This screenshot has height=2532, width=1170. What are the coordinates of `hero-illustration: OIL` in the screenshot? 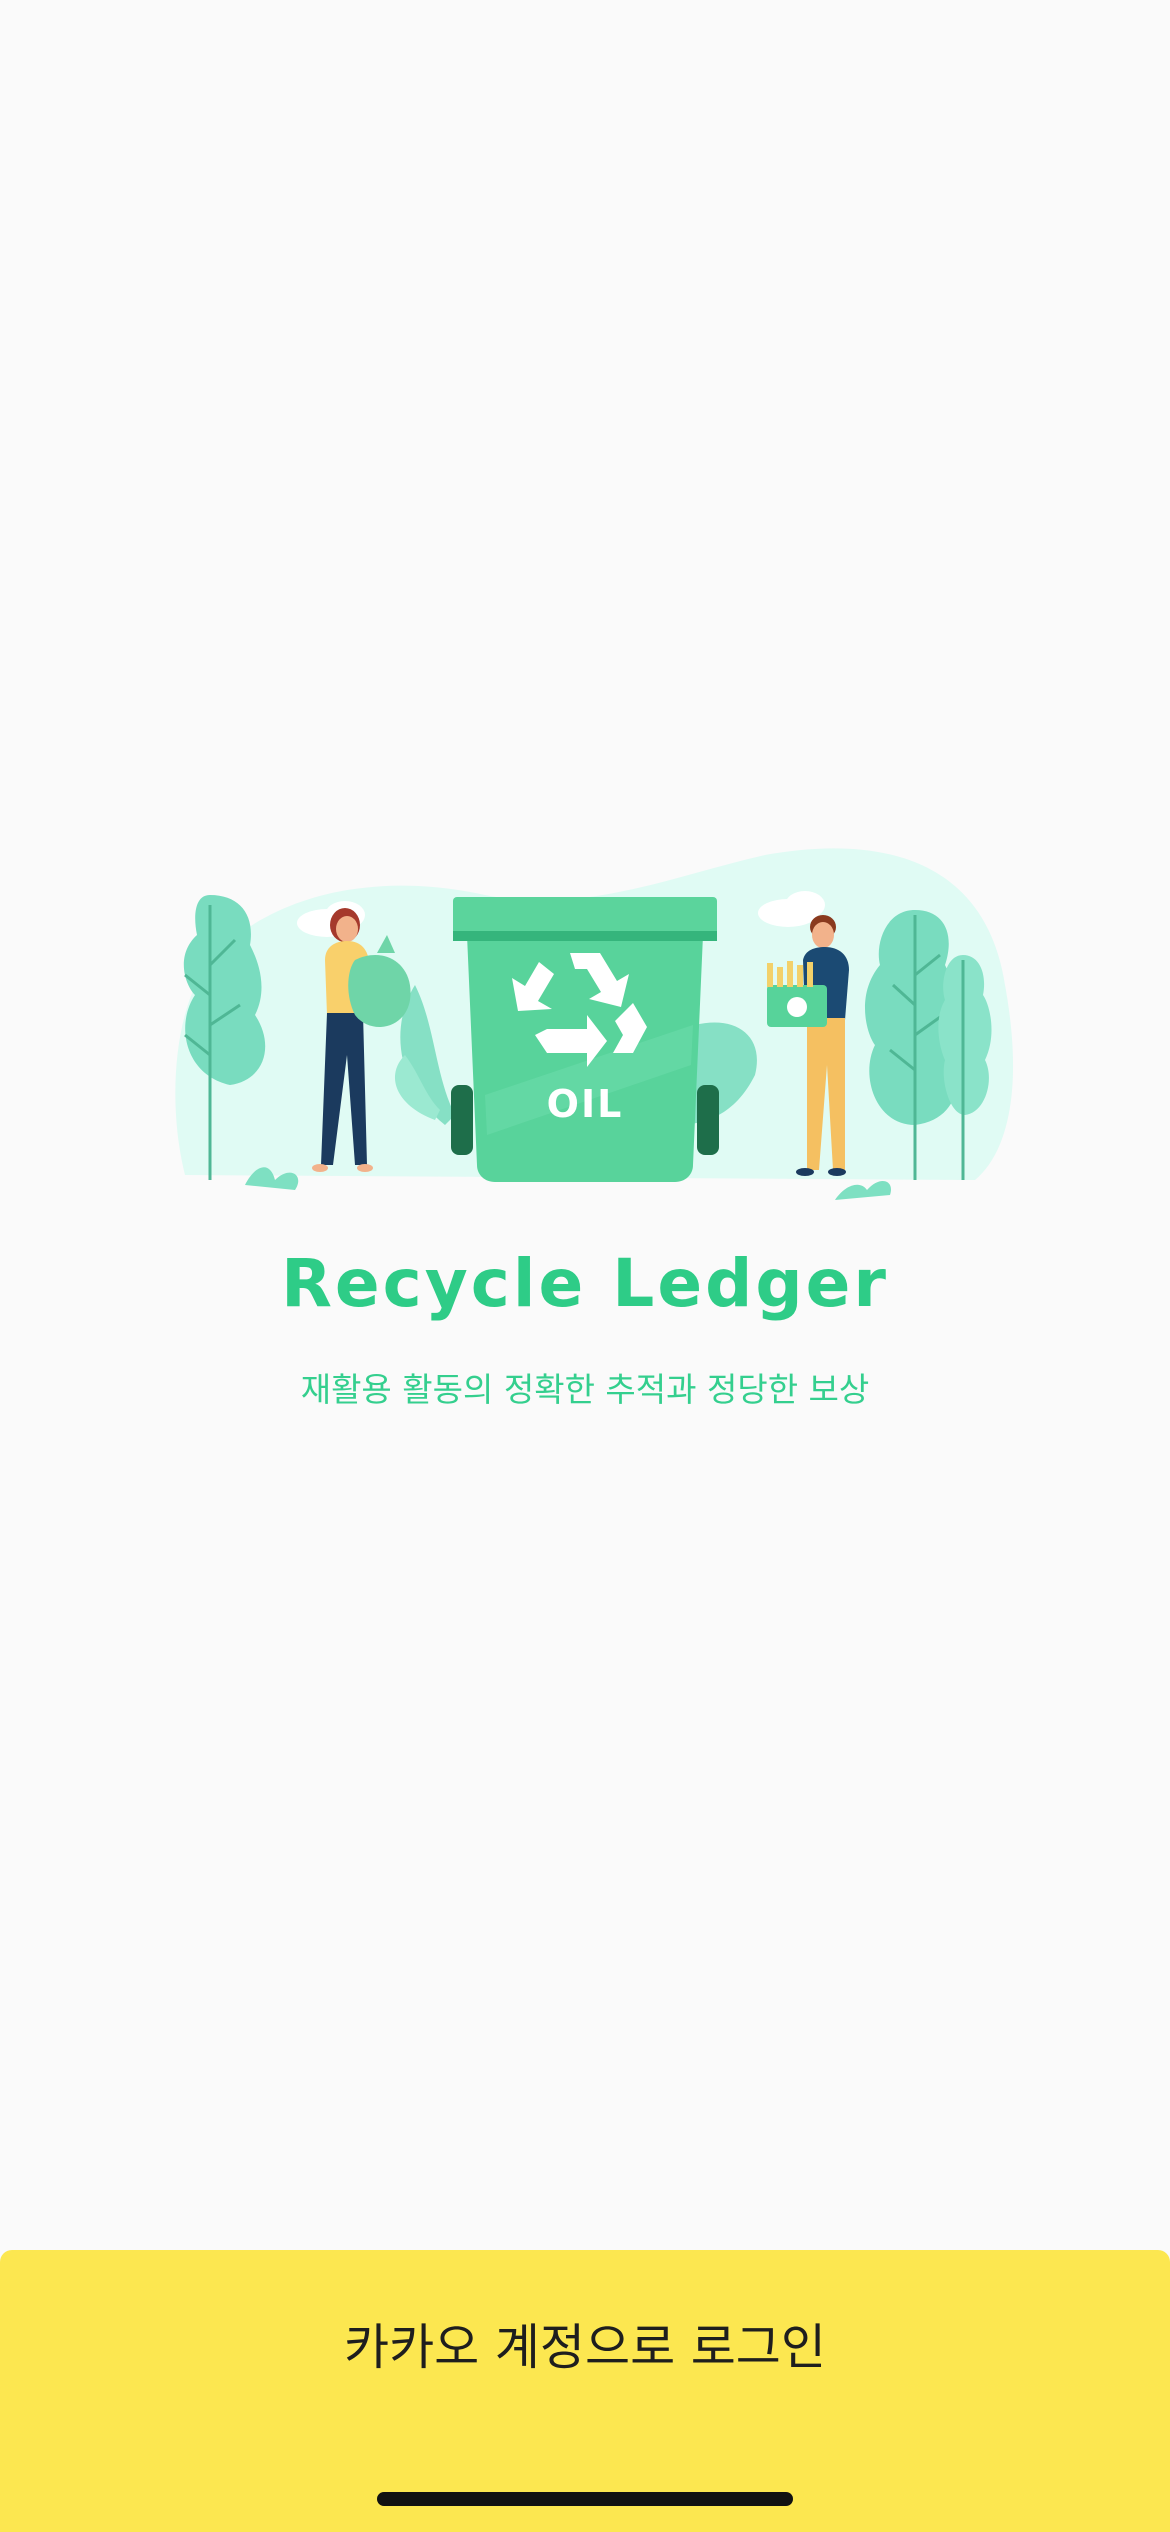 It's located at (585, 1025).